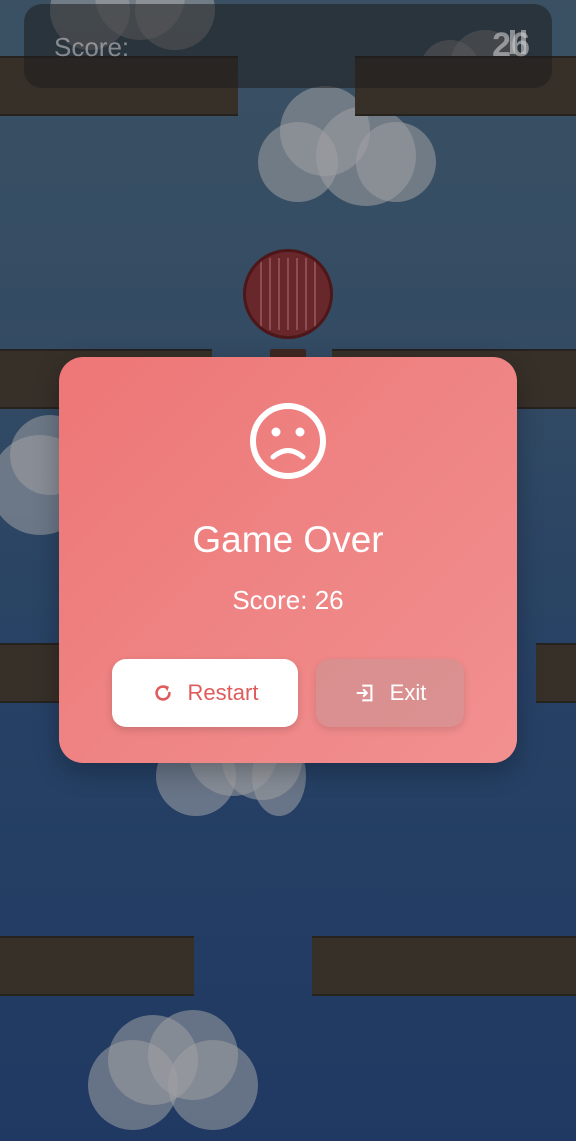  I want to click on pause-icon, so click(518, 42).